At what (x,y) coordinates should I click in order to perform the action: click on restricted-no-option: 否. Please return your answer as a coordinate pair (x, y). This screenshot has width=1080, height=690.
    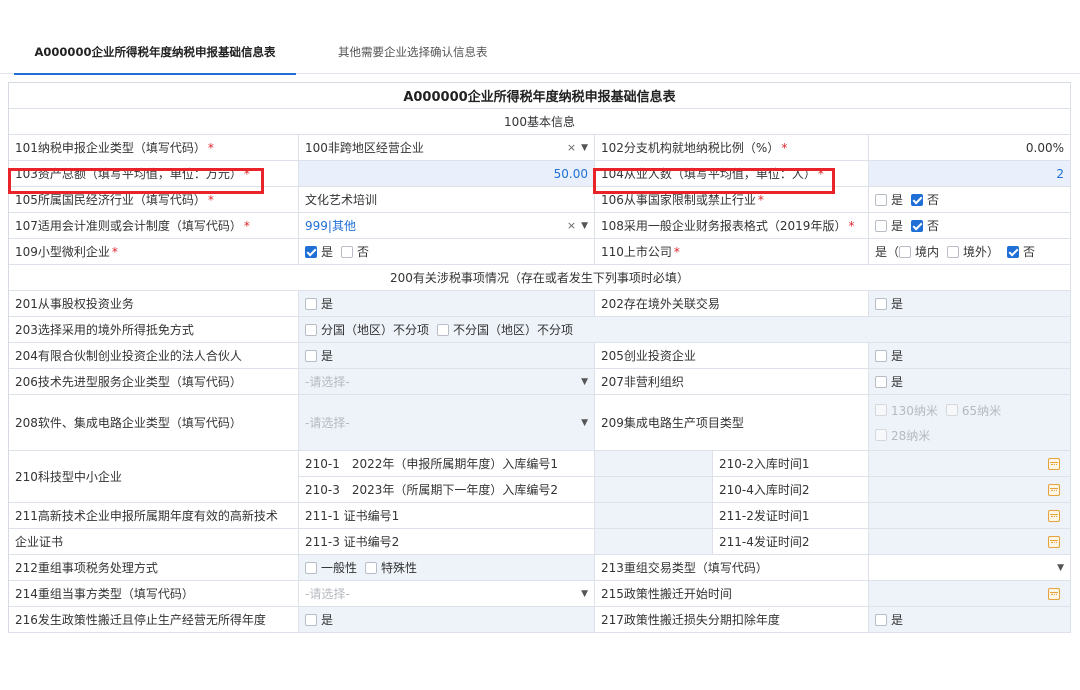
    Looking at the image, I should click on (925, 199).